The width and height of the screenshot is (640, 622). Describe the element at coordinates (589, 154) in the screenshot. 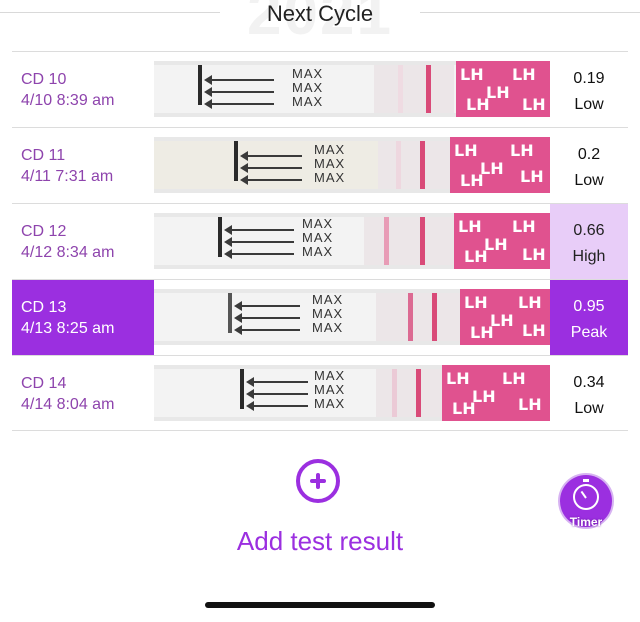

I see `lh-value: 0.2` at that location.